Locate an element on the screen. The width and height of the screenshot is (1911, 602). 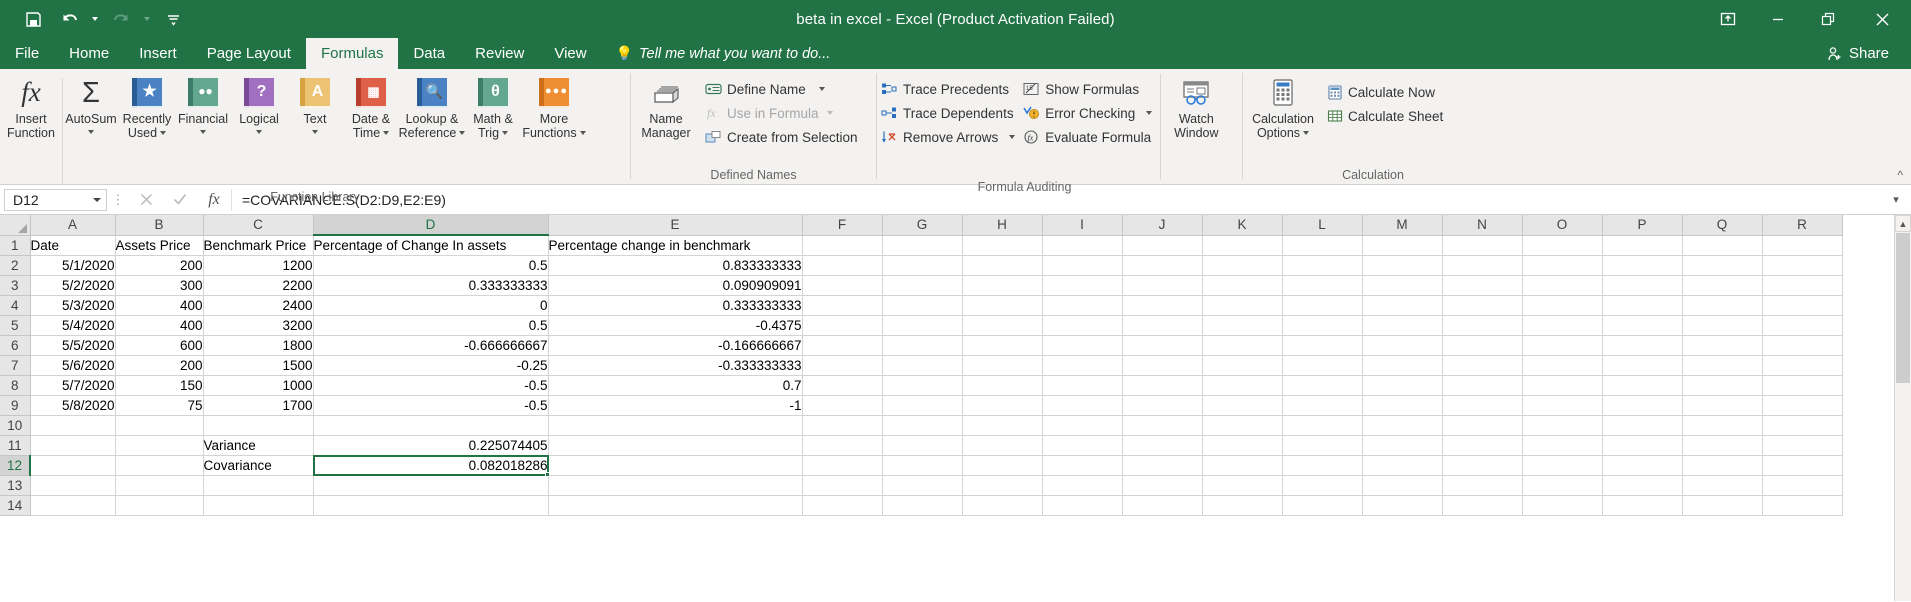
cell-r3 is located at coordinates (1802, 285).